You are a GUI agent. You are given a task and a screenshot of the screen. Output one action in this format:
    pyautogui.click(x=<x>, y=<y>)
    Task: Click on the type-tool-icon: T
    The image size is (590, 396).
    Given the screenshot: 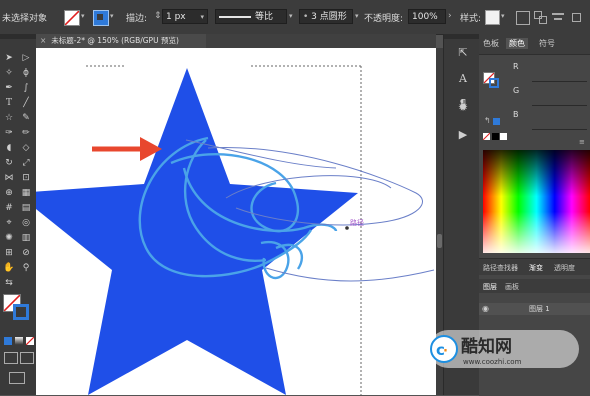 What is the action you would take?
    pyautogui.click(x=9, y=103)
    